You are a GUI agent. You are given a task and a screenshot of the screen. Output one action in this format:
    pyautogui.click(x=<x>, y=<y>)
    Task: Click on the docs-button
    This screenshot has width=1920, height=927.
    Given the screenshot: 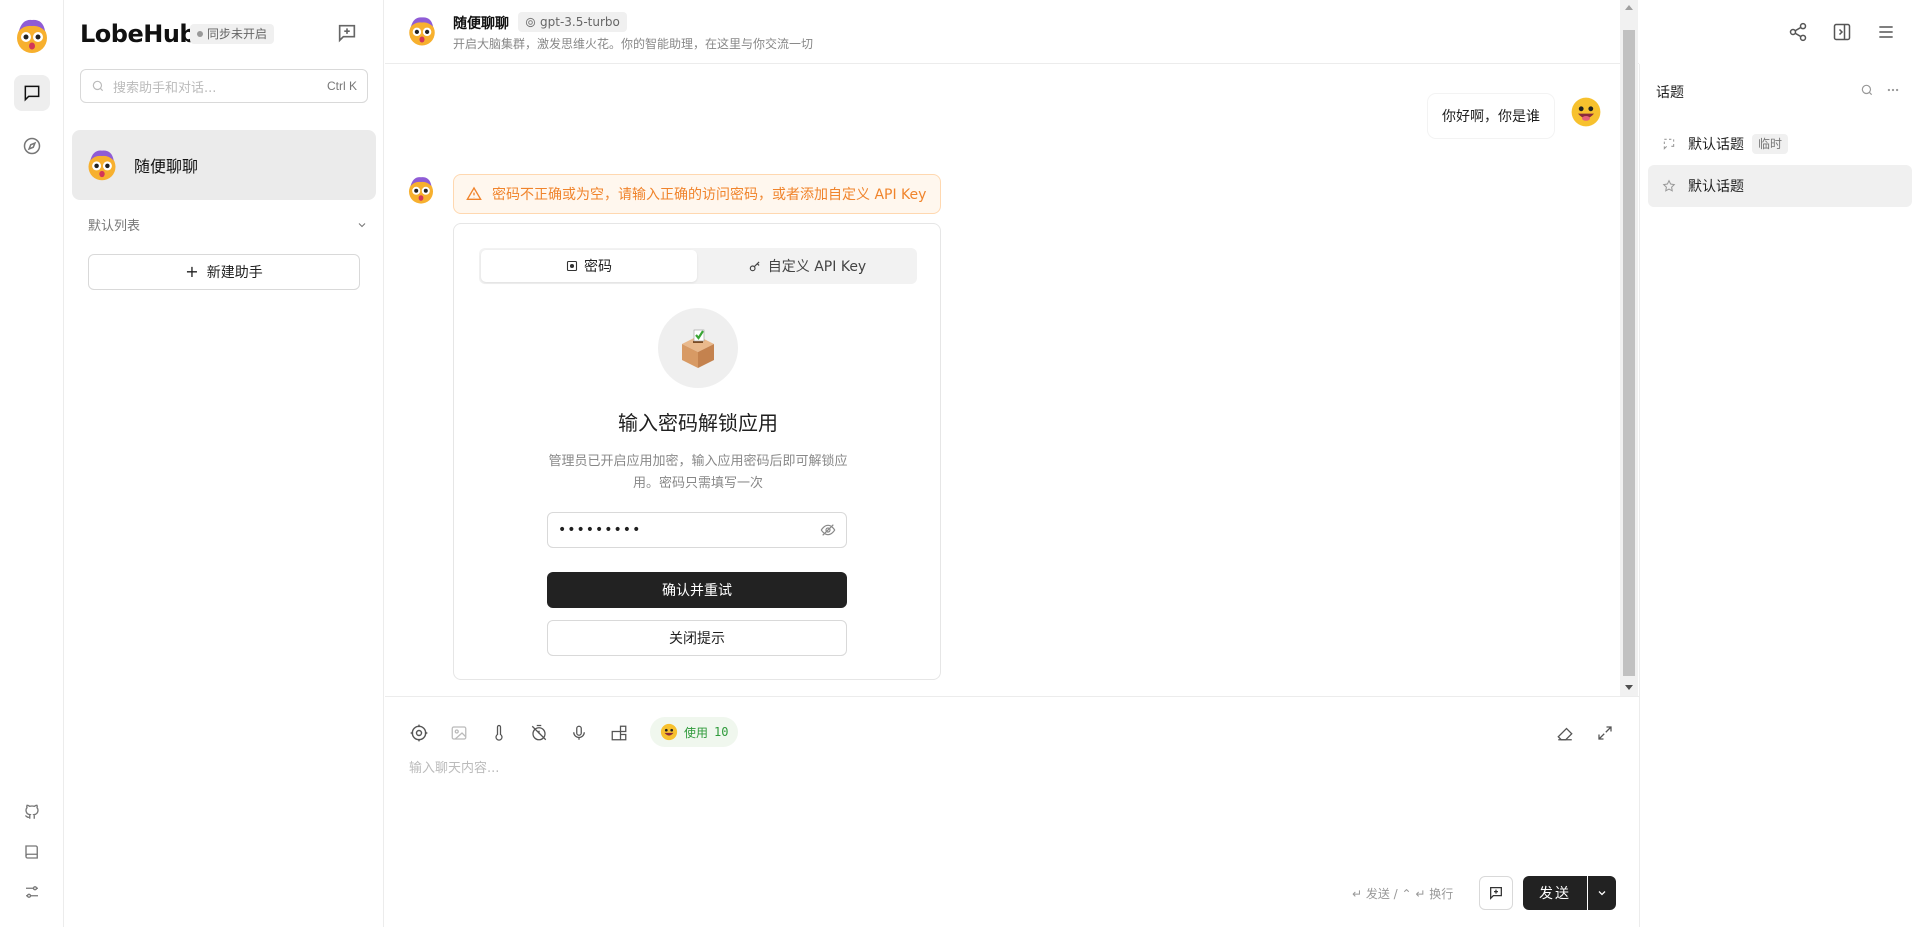 What is the action you would take?
    pyautogui.click(x=32, y=852)
    